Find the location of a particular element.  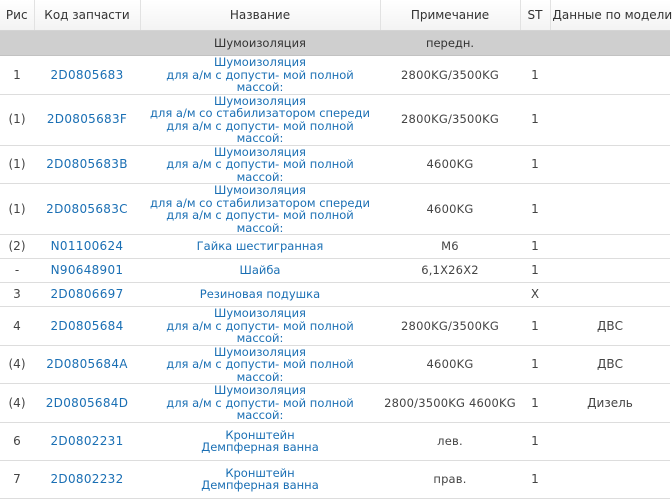

part-name: Шайба is located at coordinates (260, 270).